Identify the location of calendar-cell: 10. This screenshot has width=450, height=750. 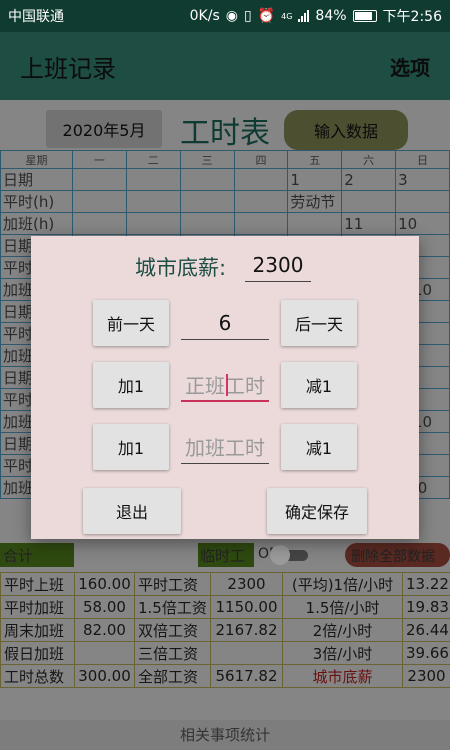
(422, 223).